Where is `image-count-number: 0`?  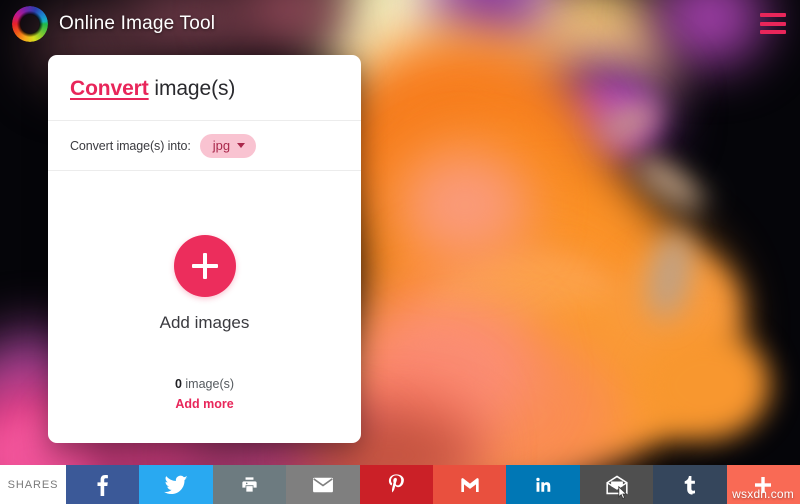
image-count-number: 0 is located at coordinates (178, 384).